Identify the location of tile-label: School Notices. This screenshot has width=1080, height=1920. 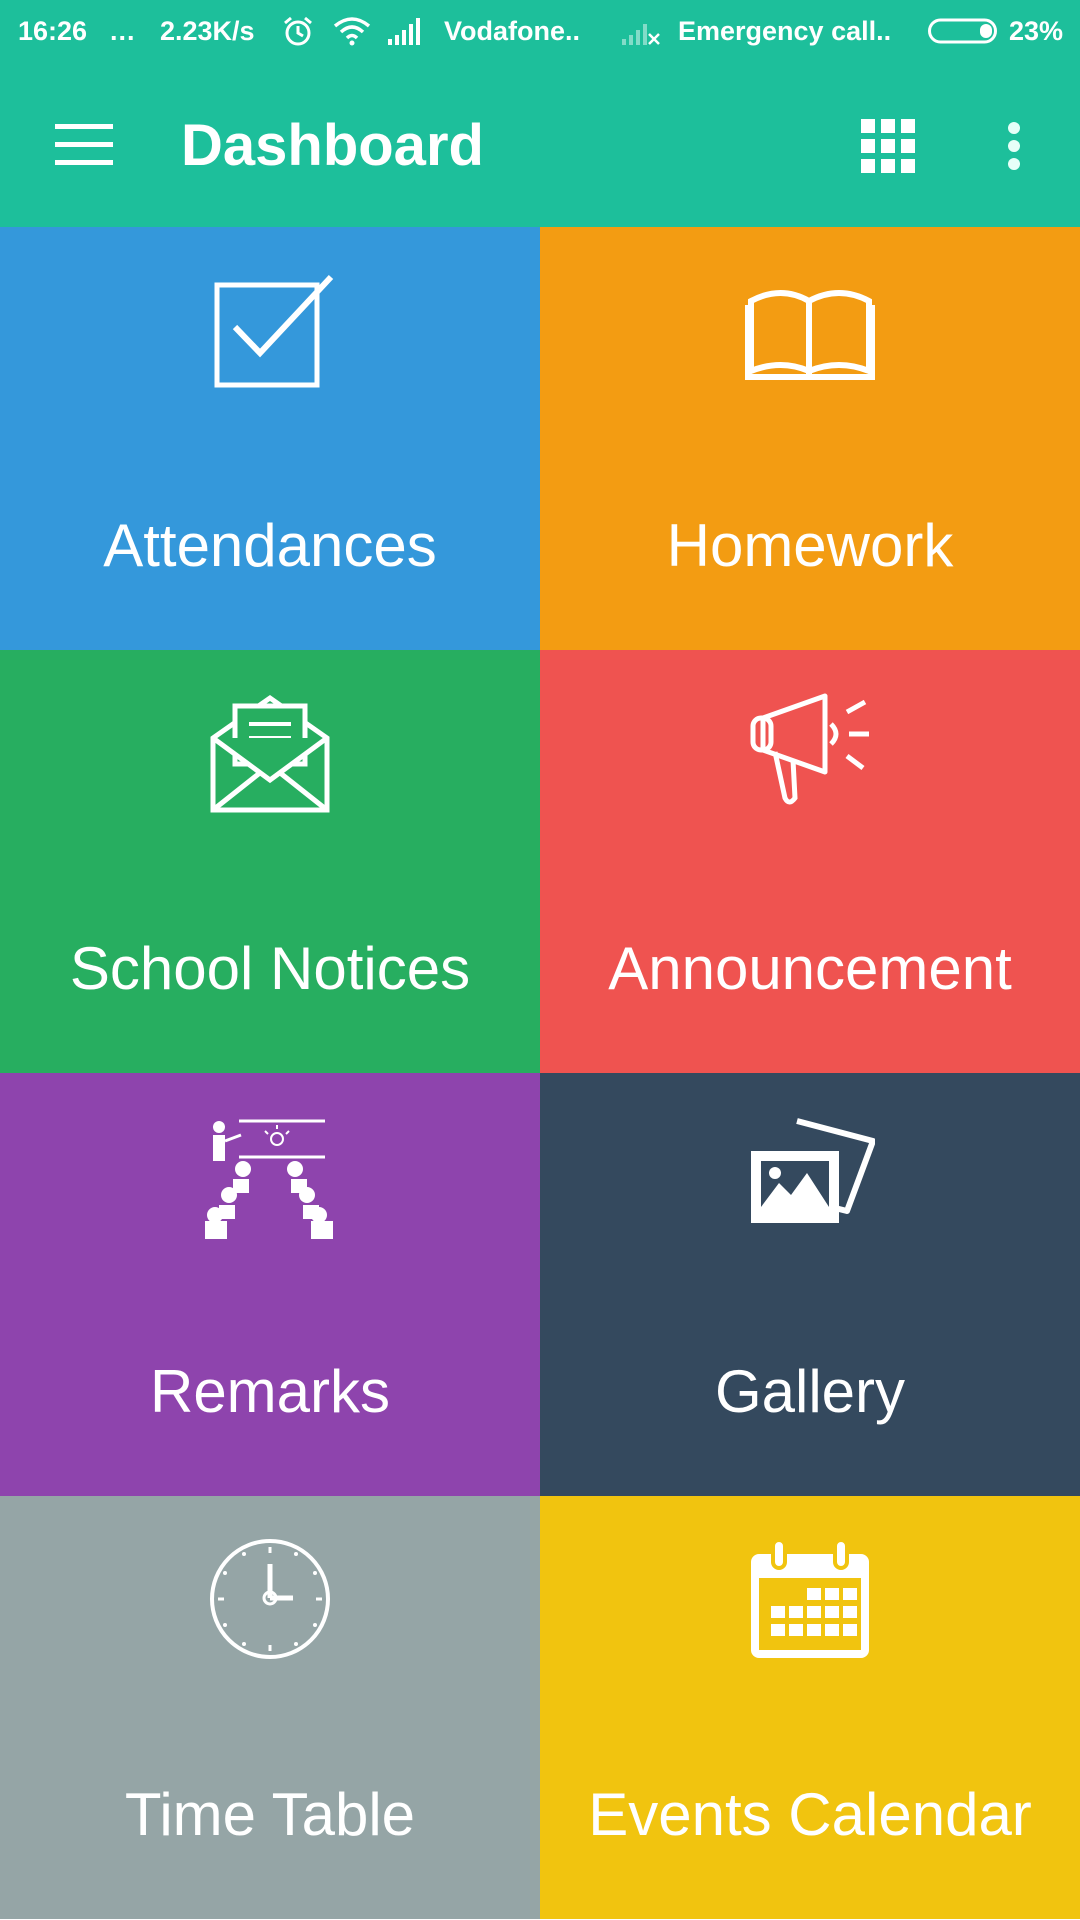
(270, 968).